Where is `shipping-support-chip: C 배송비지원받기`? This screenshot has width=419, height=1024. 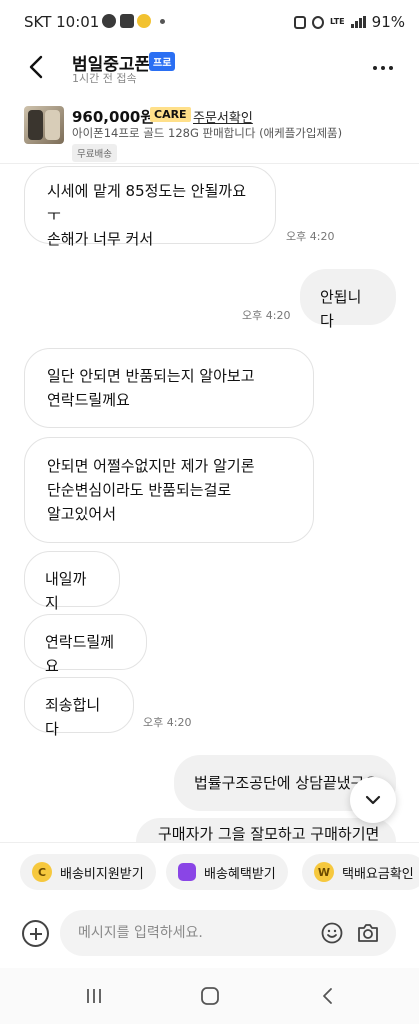
shipping-support-chip: C 배송비지원받기 is located at coordinates (88, 872).